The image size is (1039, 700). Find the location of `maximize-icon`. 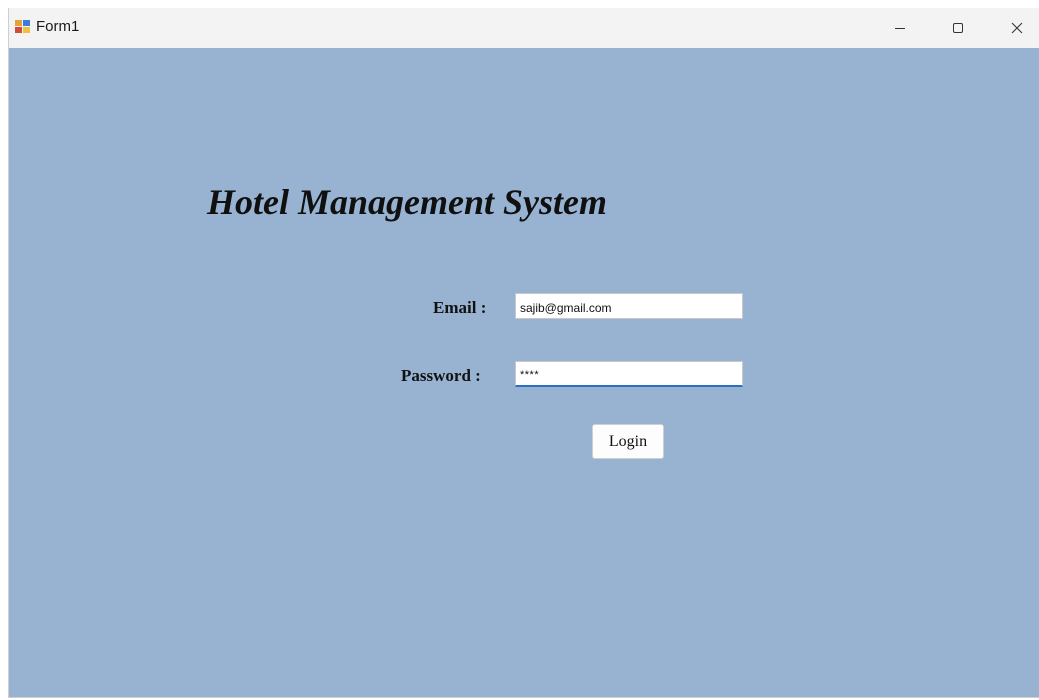

maximize-icon is located at coordinates (958, 28).